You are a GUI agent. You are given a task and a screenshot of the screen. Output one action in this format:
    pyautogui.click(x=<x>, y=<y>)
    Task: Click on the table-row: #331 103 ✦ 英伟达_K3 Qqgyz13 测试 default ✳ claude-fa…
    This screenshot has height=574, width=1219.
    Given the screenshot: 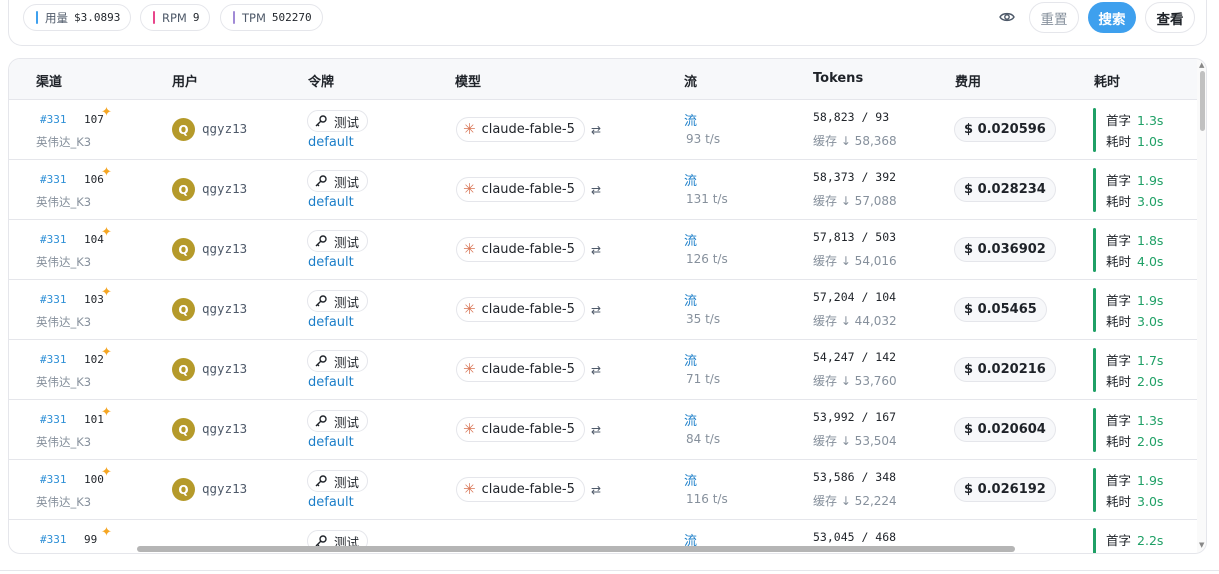 What is the action you would take?
    pyautogui.click(x=603, y=310)
    